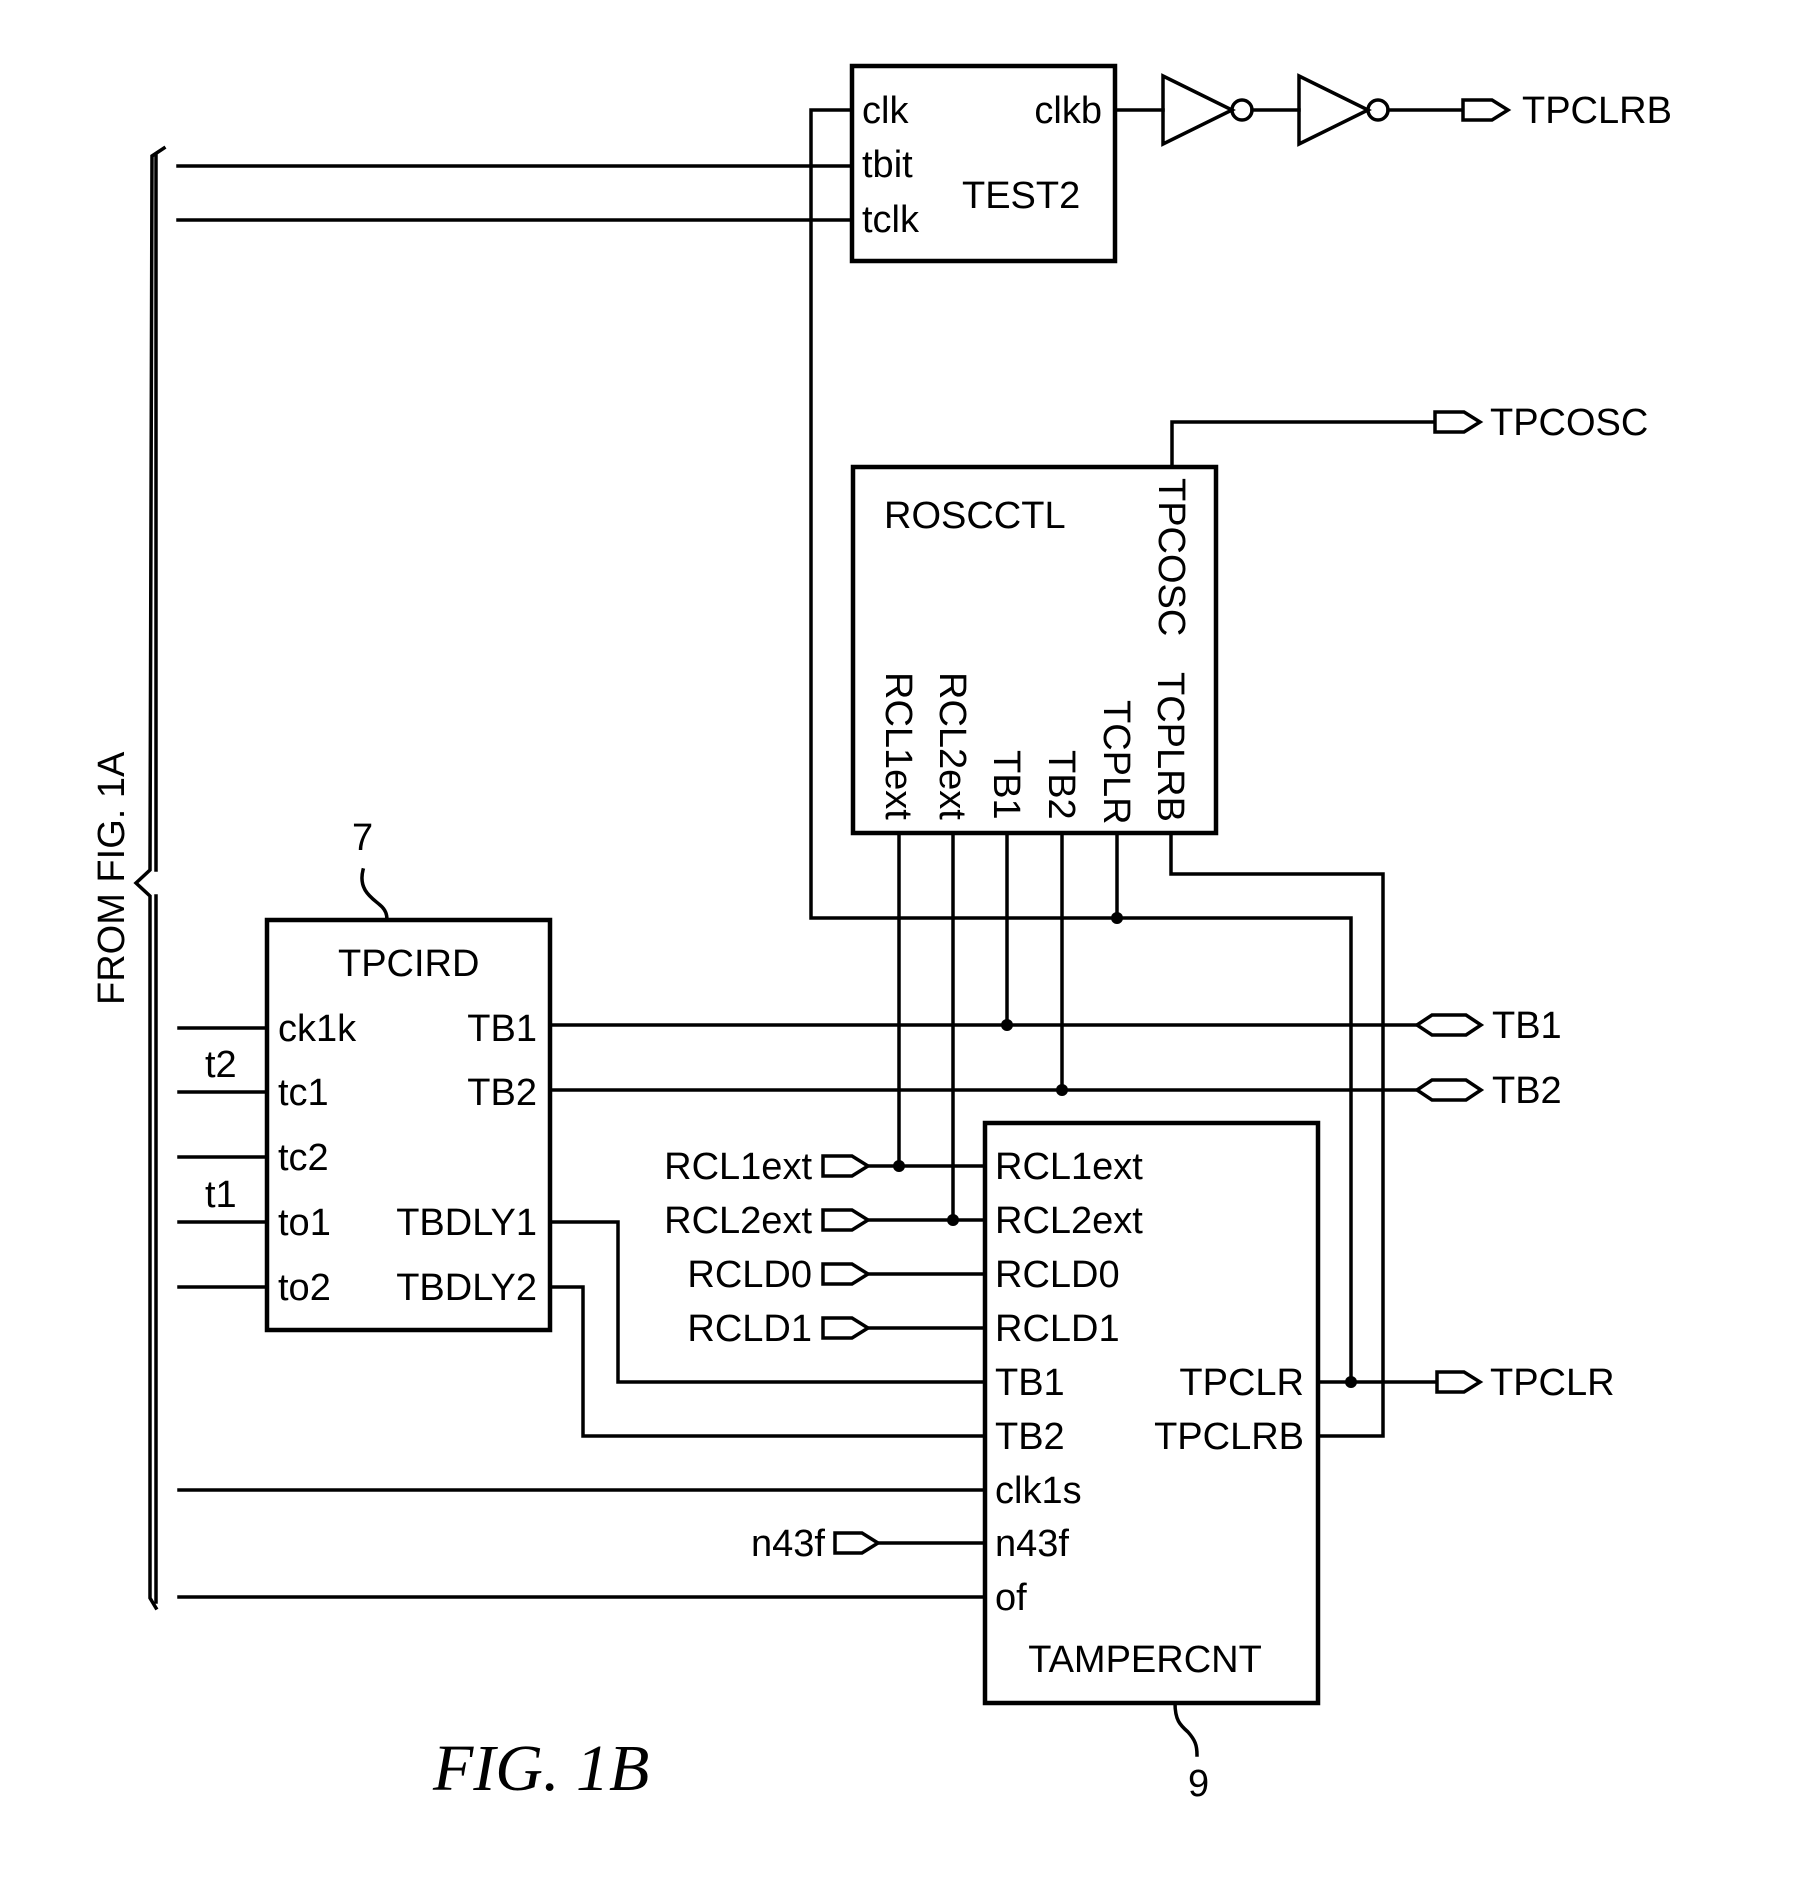 This screenshot has width=1798, height=1893. Describe the element at coordinates (788, 1544) in the screenshot. I see `port-n43f-label: n43f` at that location.